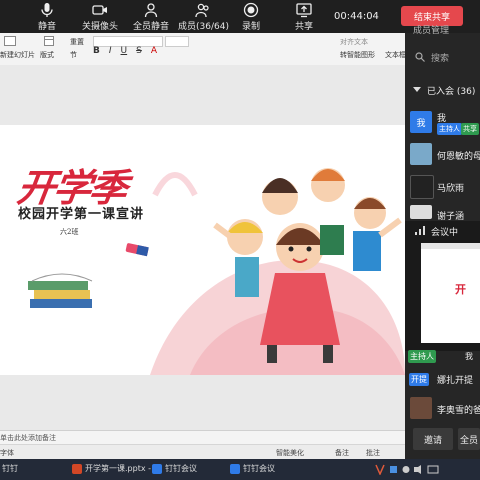 This screenshot has width=480, height=480. I want to click on member-search-input: 搜索, so click(440, 57).